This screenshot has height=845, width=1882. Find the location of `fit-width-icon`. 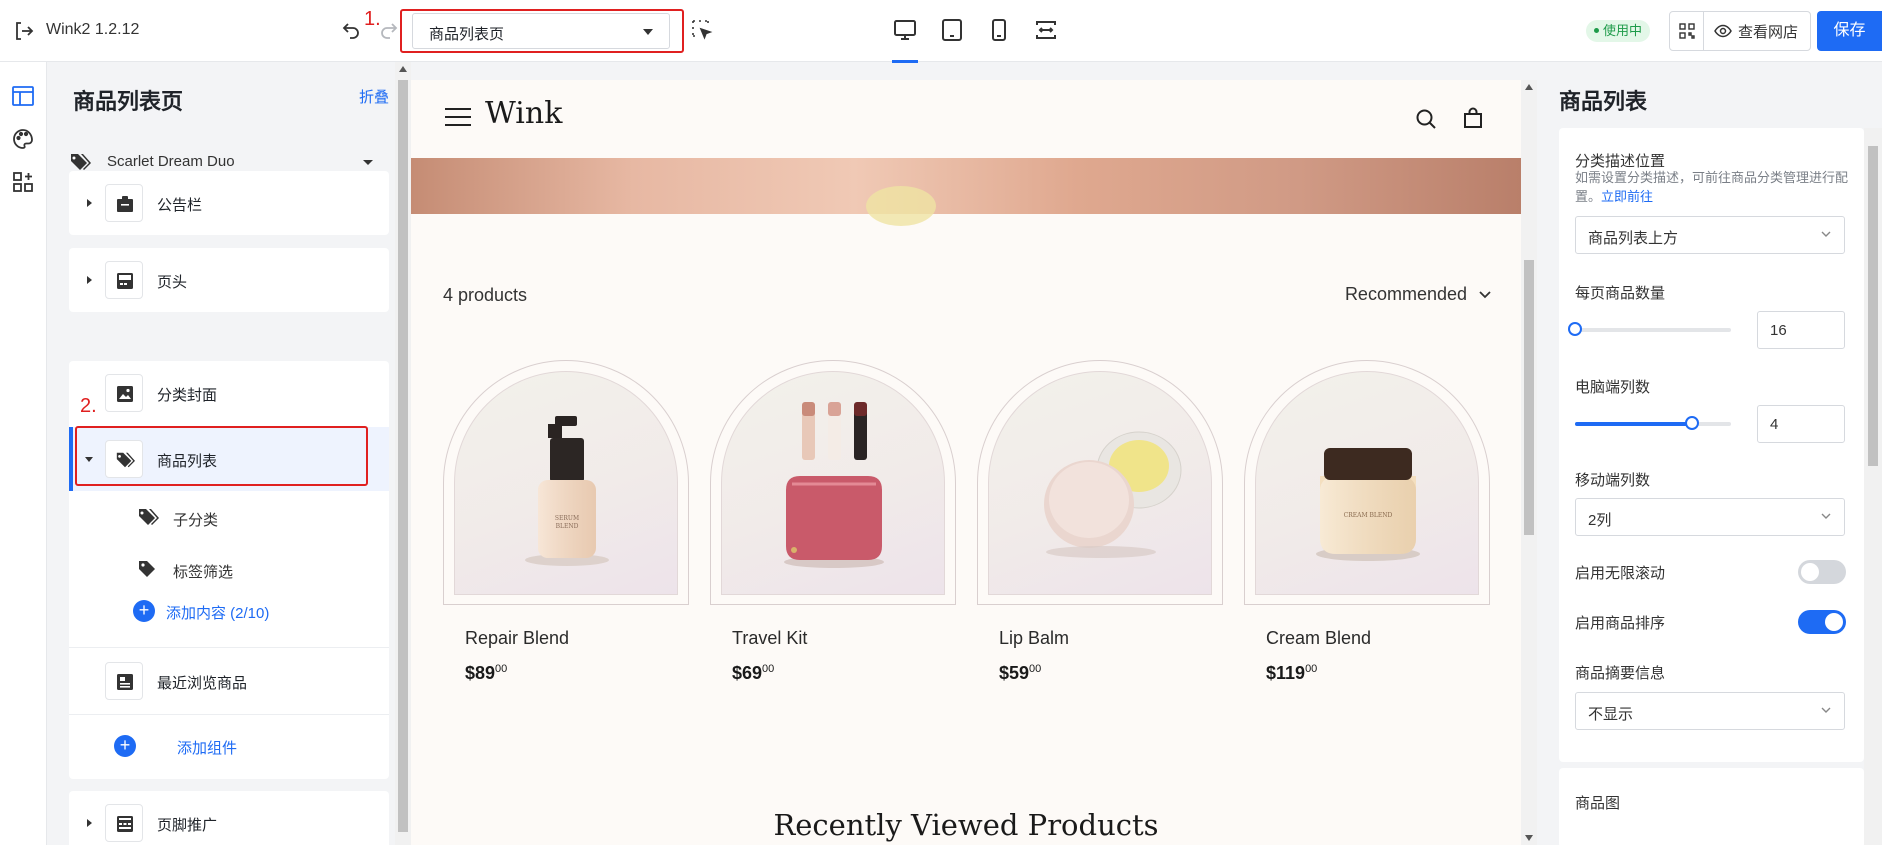

fit-width-icon is located at coordinates (1046, 30).